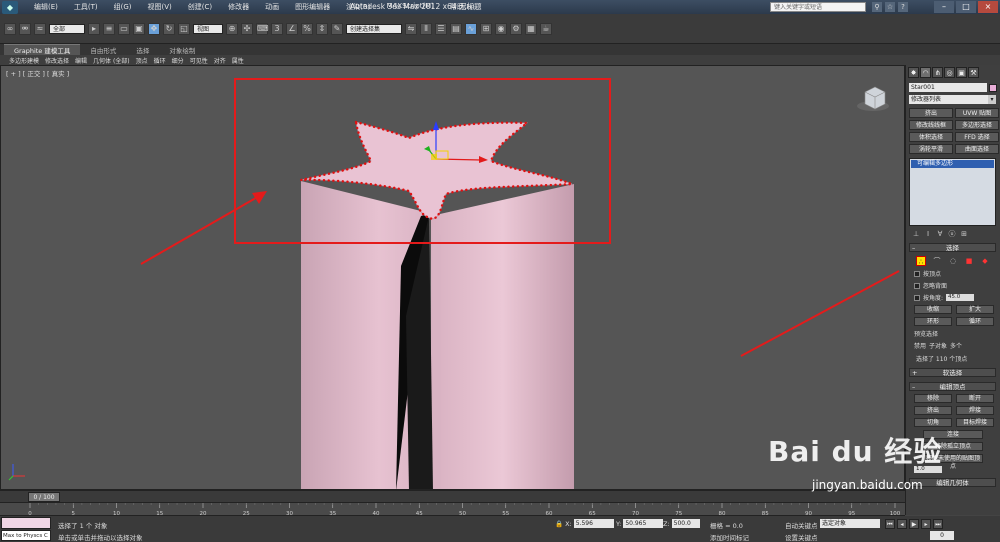 This screenshot has width=1000, height=542. What do you see at coordinates (975, 422) in the screenshot?
I see `target-weld-button: 目标焊接` at bounding box center [975, 422].